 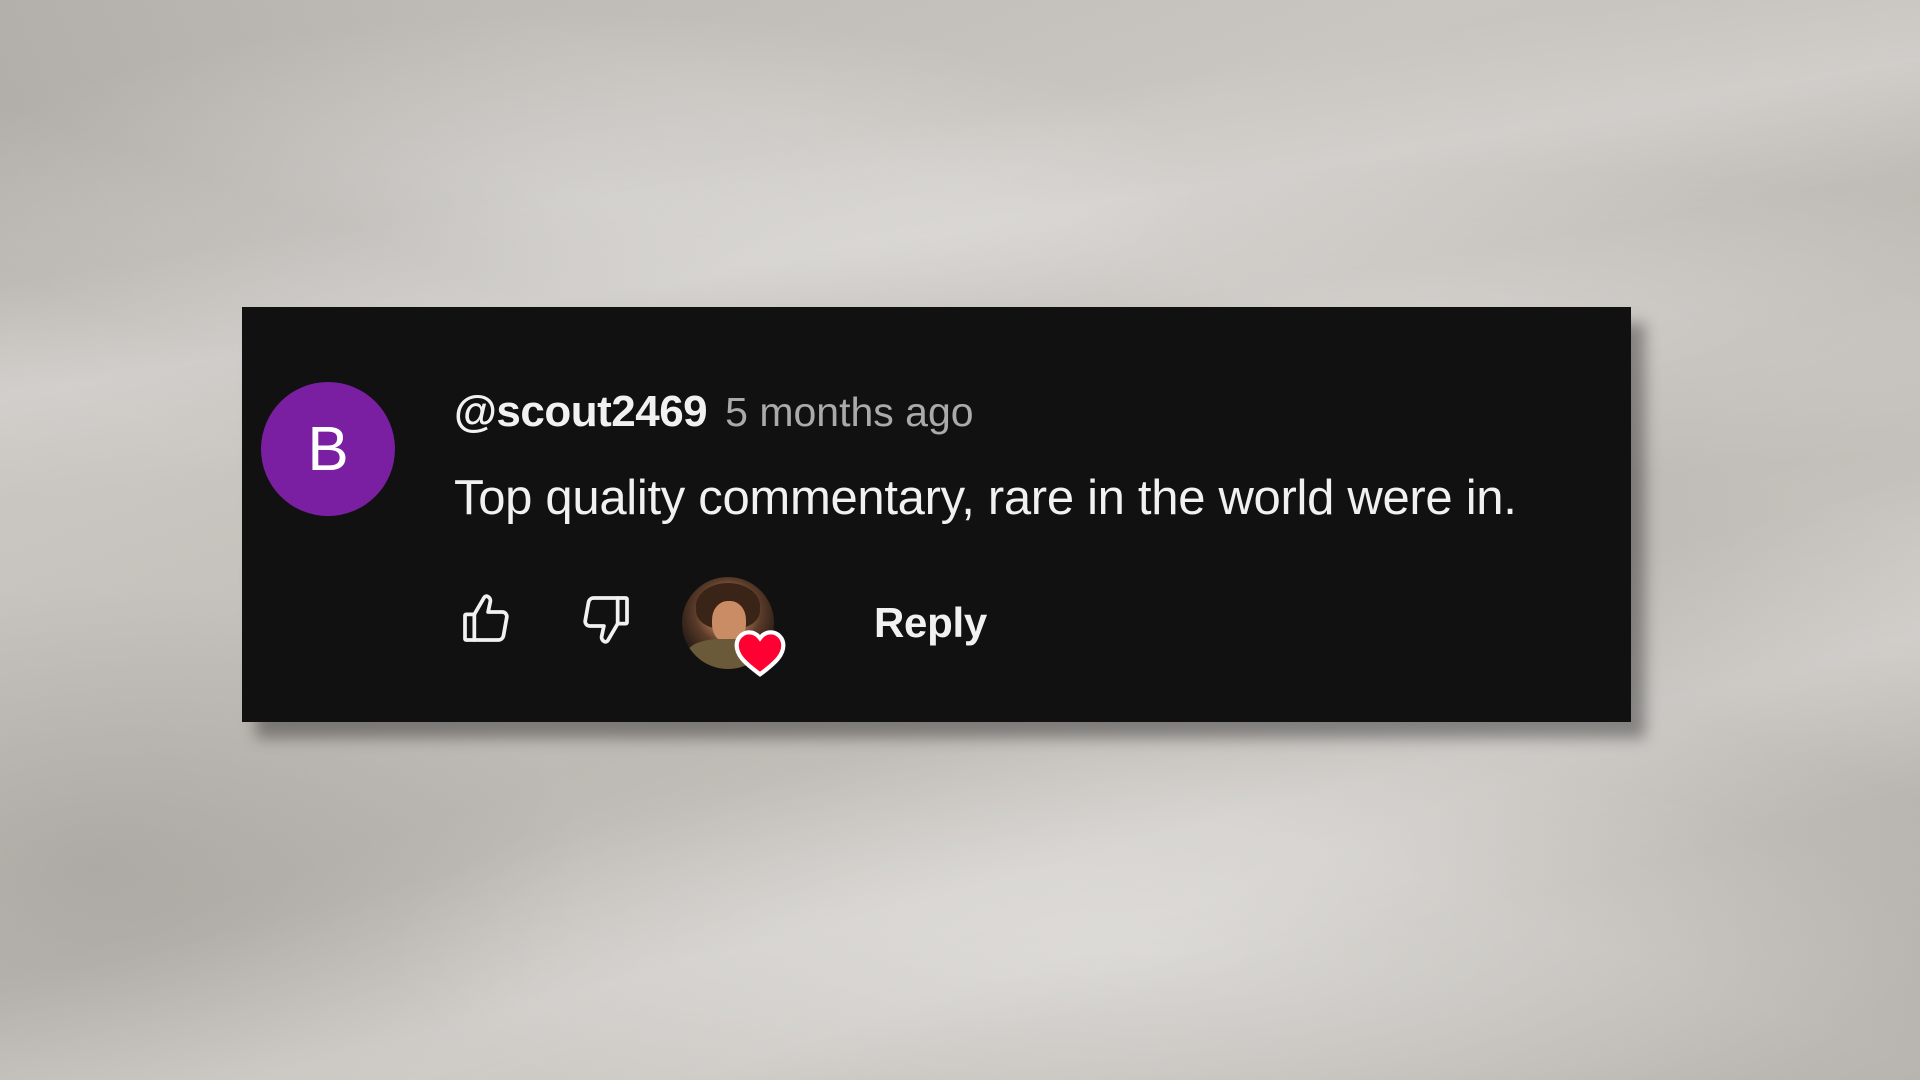 I want to click on heart-icon, so click(x=760, y=653).